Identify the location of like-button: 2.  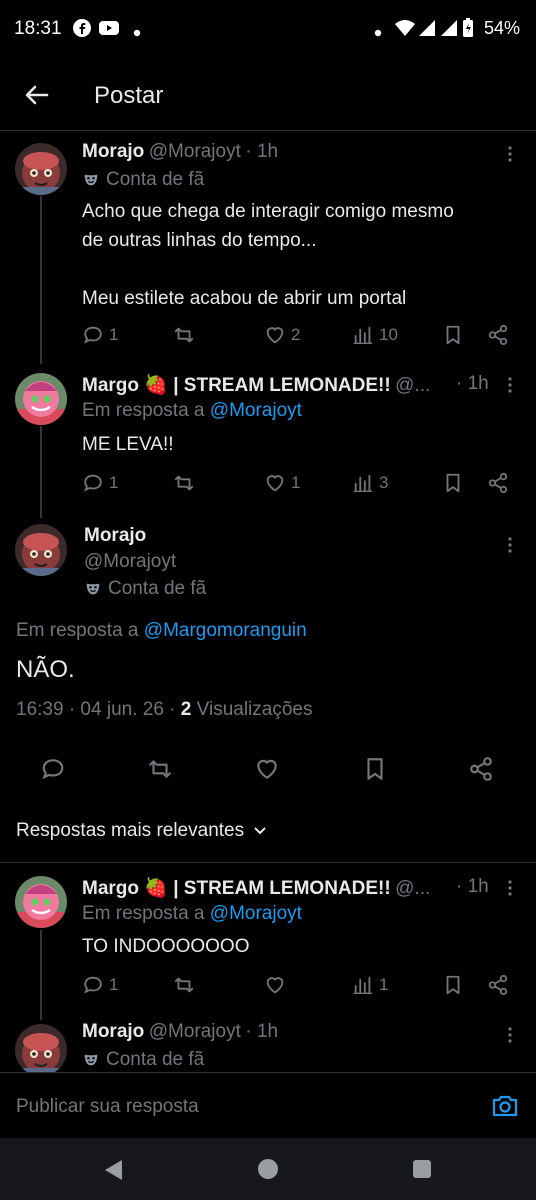
(282, 335).